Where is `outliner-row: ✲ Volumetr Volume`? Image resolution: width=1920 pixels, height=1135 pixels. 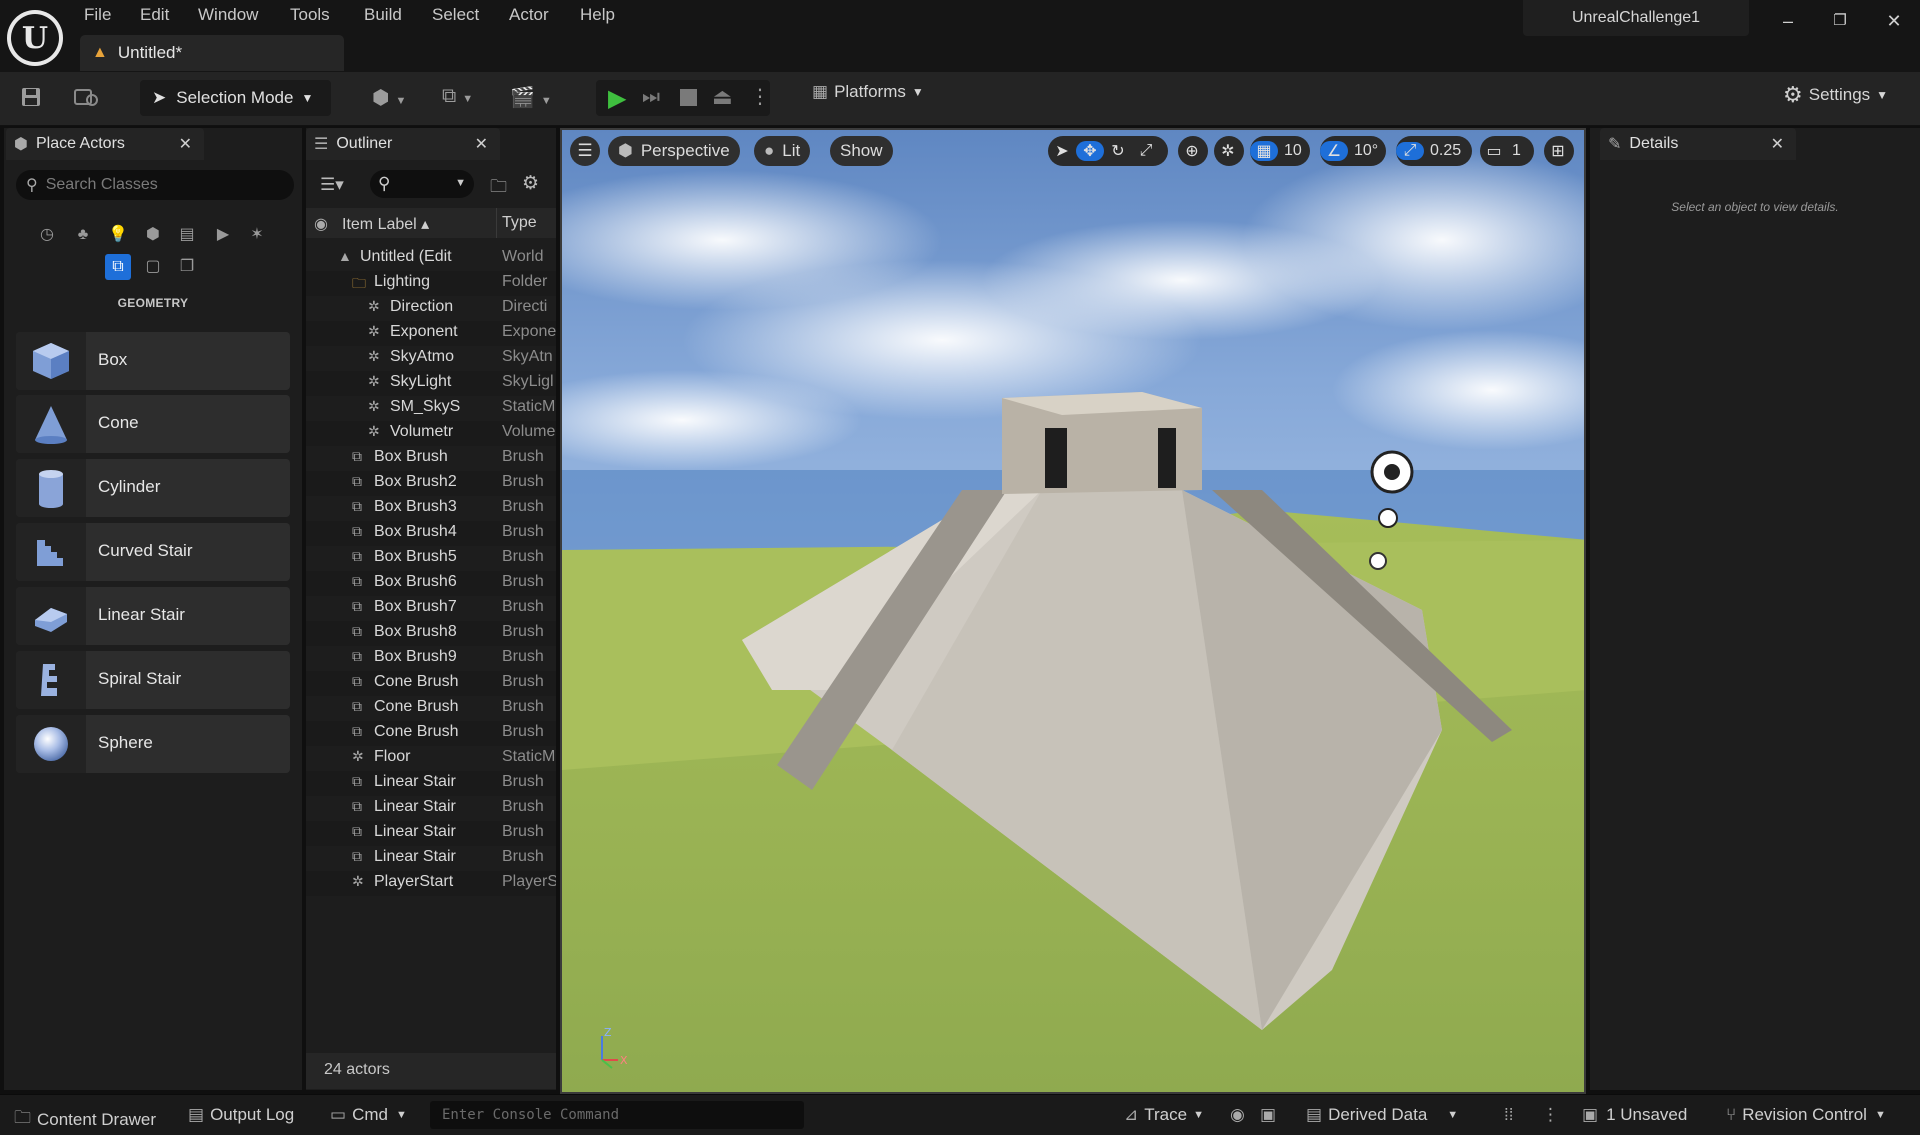
outliner-row: ✲ Volumetr Volume is located at coordinates (431, 433).